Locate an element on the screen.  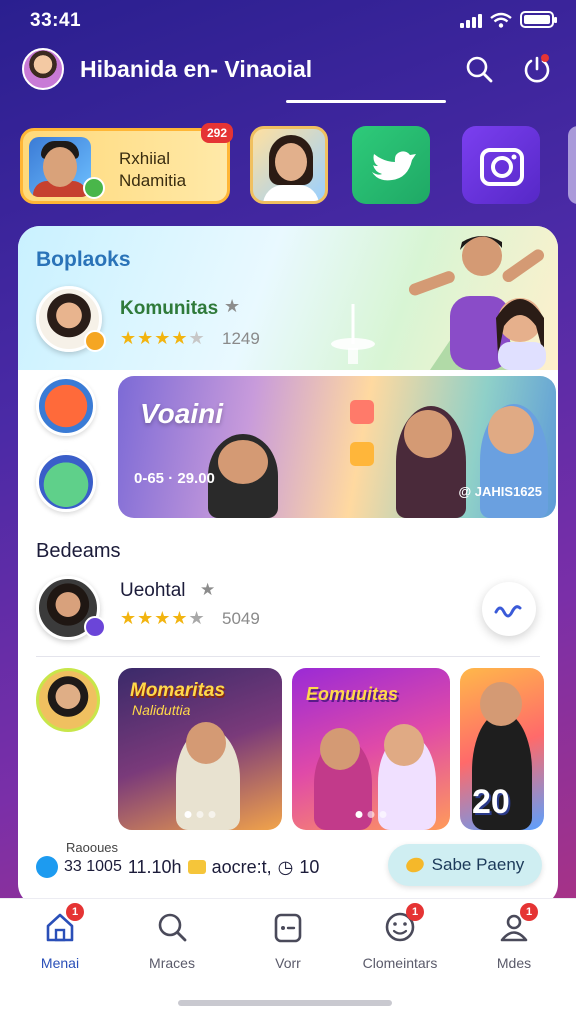
more-options-button is located at coordinates (509, 609).